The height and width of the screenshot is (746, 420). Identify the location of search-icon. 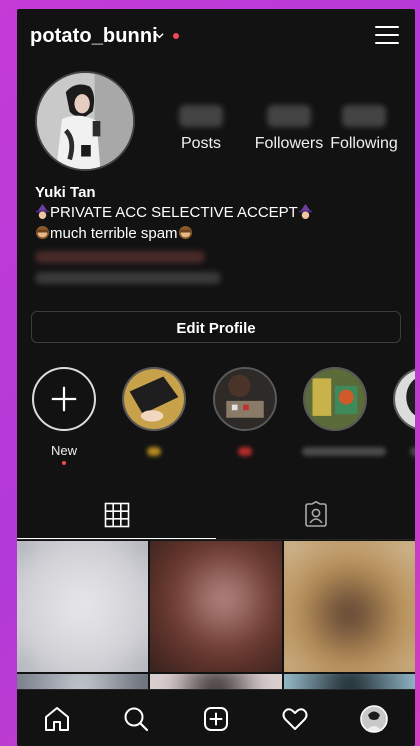
(136, 719).